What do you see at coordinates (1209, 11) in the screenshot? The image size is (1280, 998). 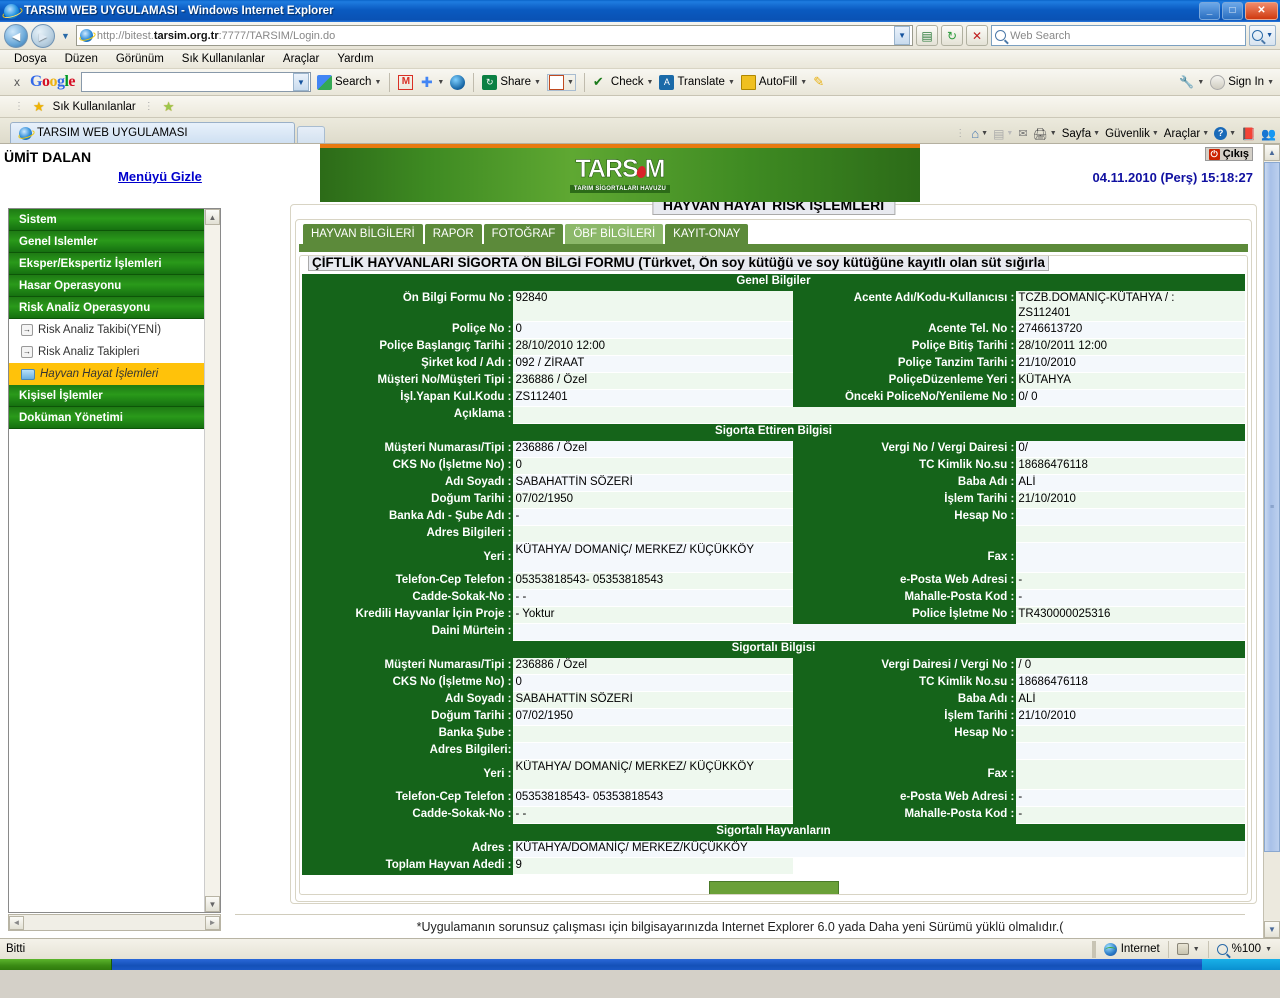 I see `minimize-button: _` at bounding box center [1209, 11].